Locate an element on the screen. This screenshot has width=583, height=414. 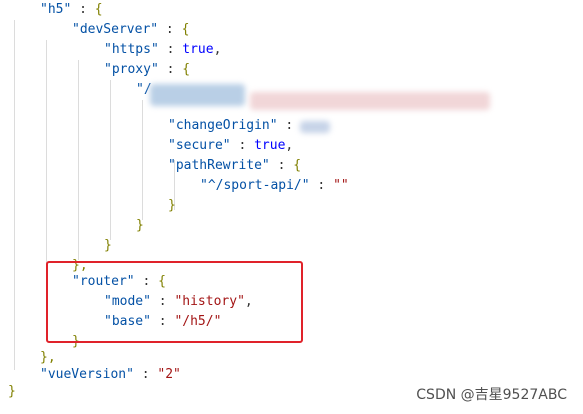
devserver-key: "devServer" is located at coordinates (115, 29).